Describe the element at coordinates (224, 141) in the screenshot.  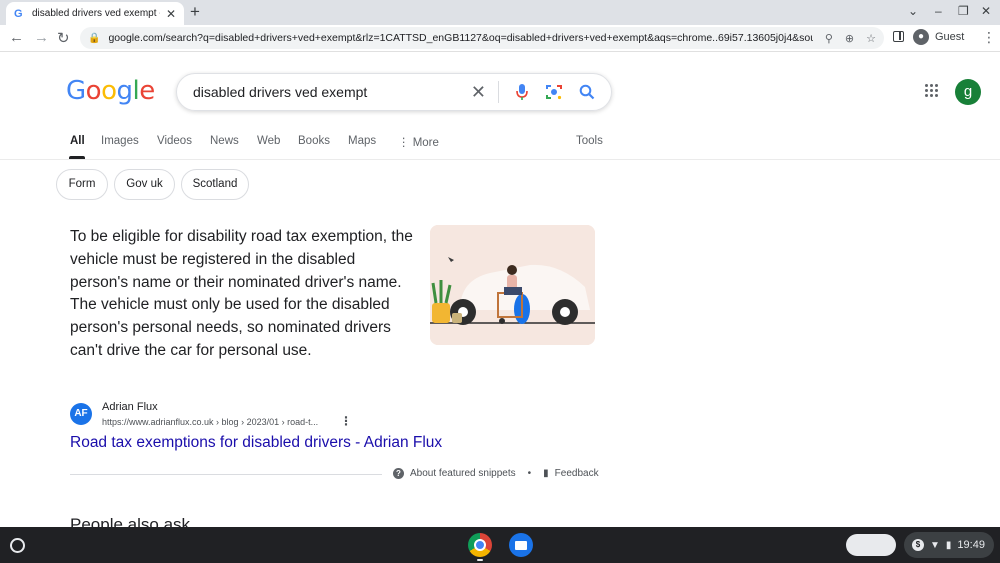
I see `tab-news: News` at that location.